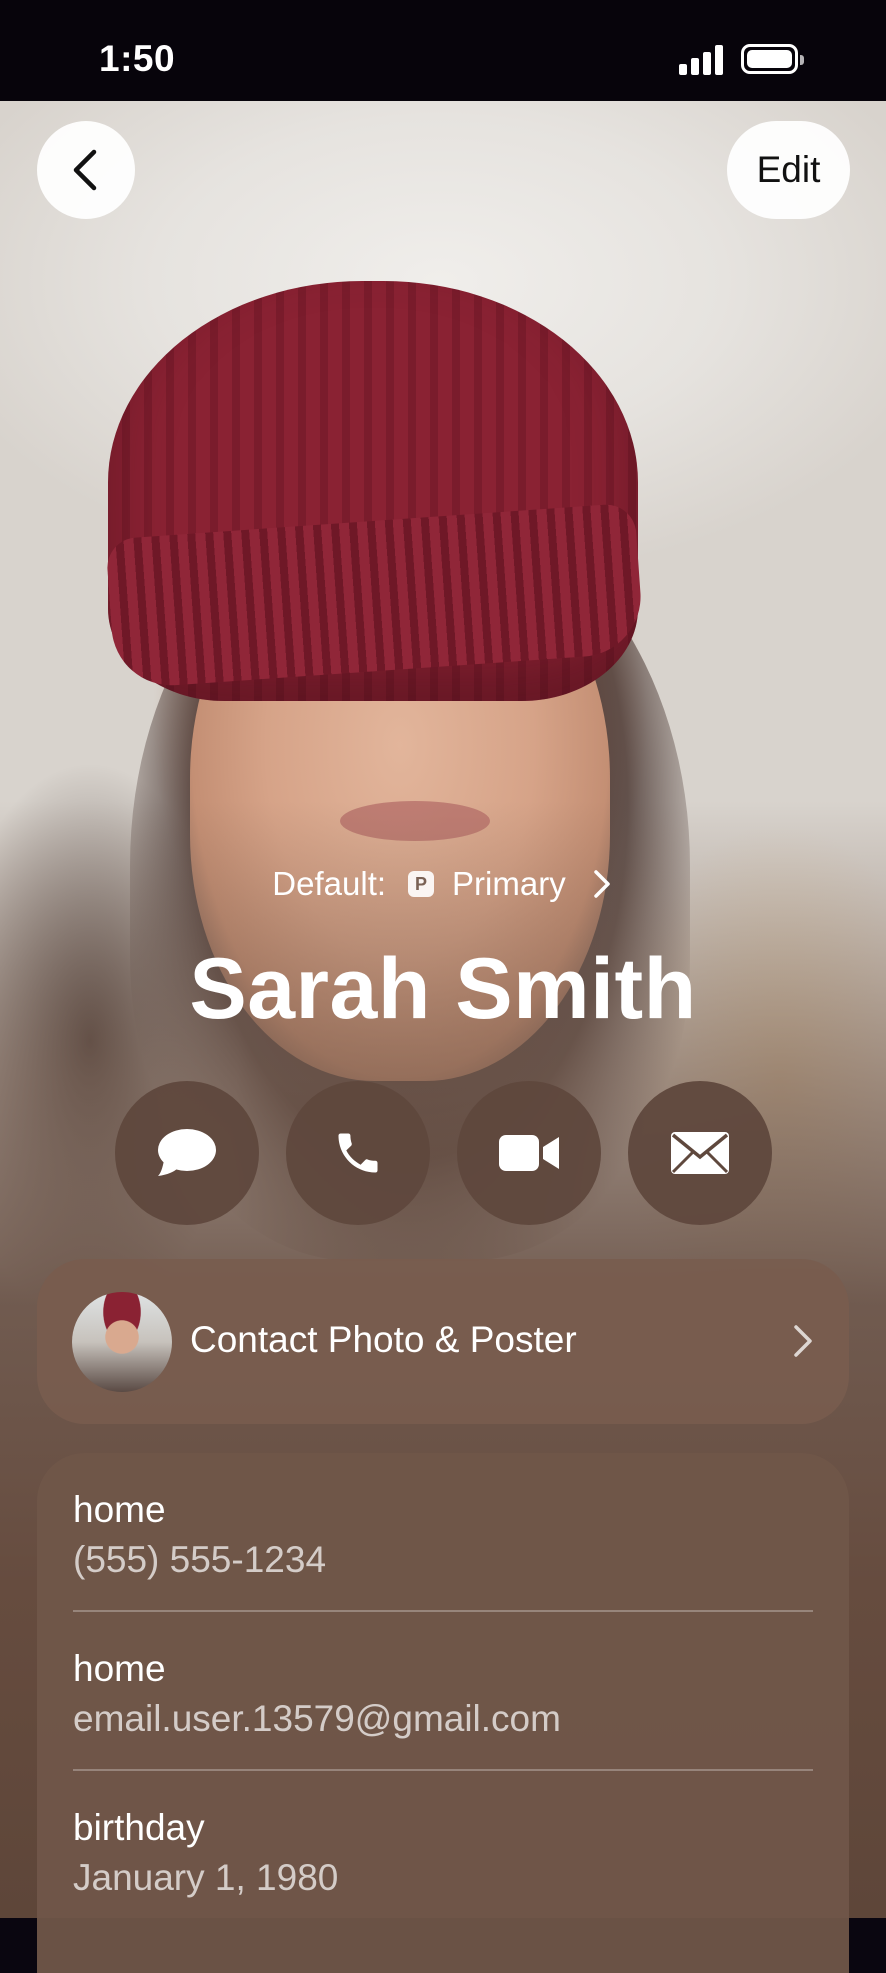  I want to click on birthday-value: January 1, 1980, so click(206, 1877).